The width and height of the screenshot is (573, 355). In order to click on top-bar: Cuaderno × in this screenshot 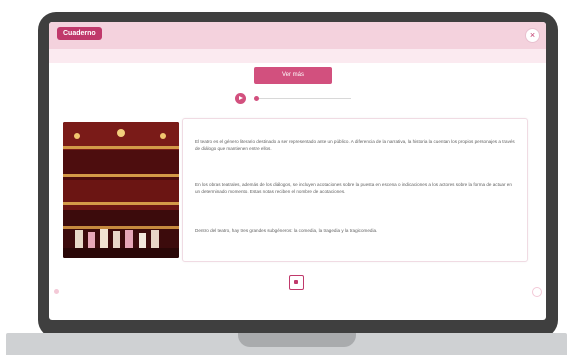, I will do `click(297, 35)`.